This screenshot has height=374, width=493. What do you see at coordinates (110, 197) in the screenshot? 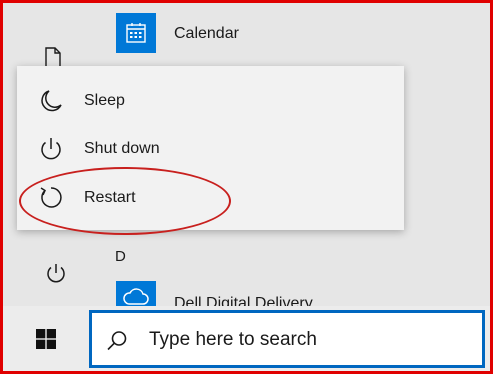
I see `restart-label: Restart` at bounding box center [110, 197].